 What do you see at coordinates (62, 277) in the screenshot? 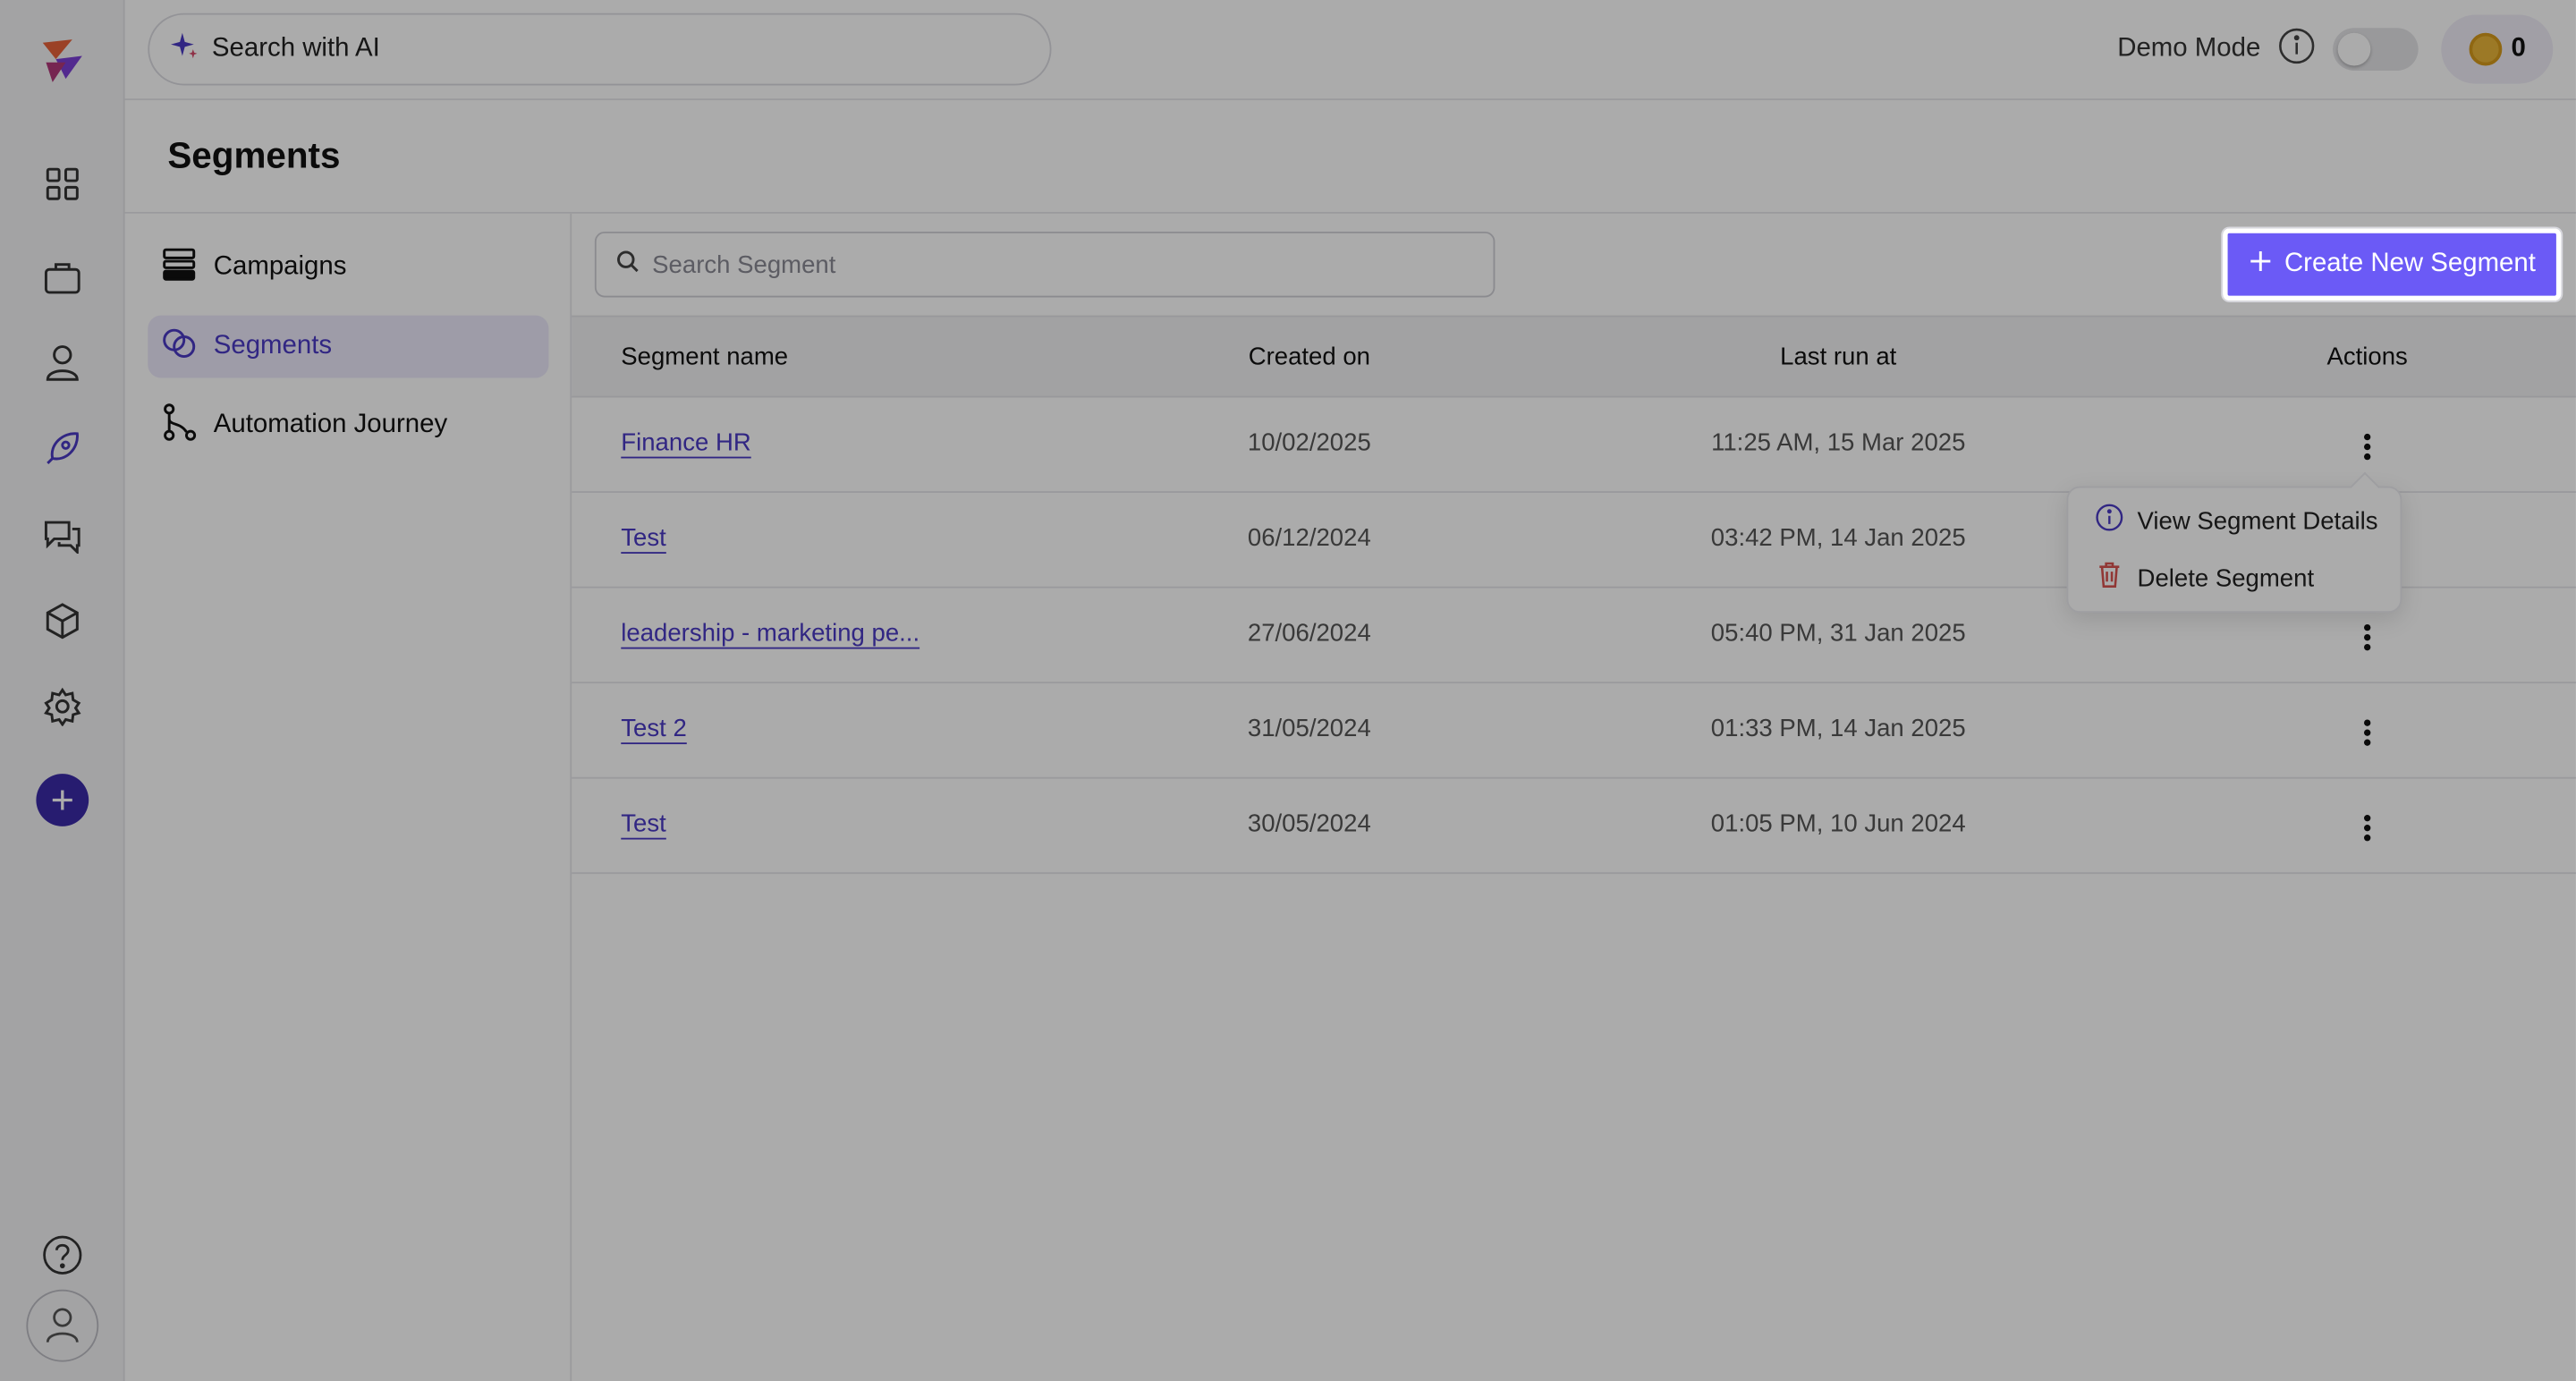
I see `briefcase-icon` at bounding box center [62, 277].